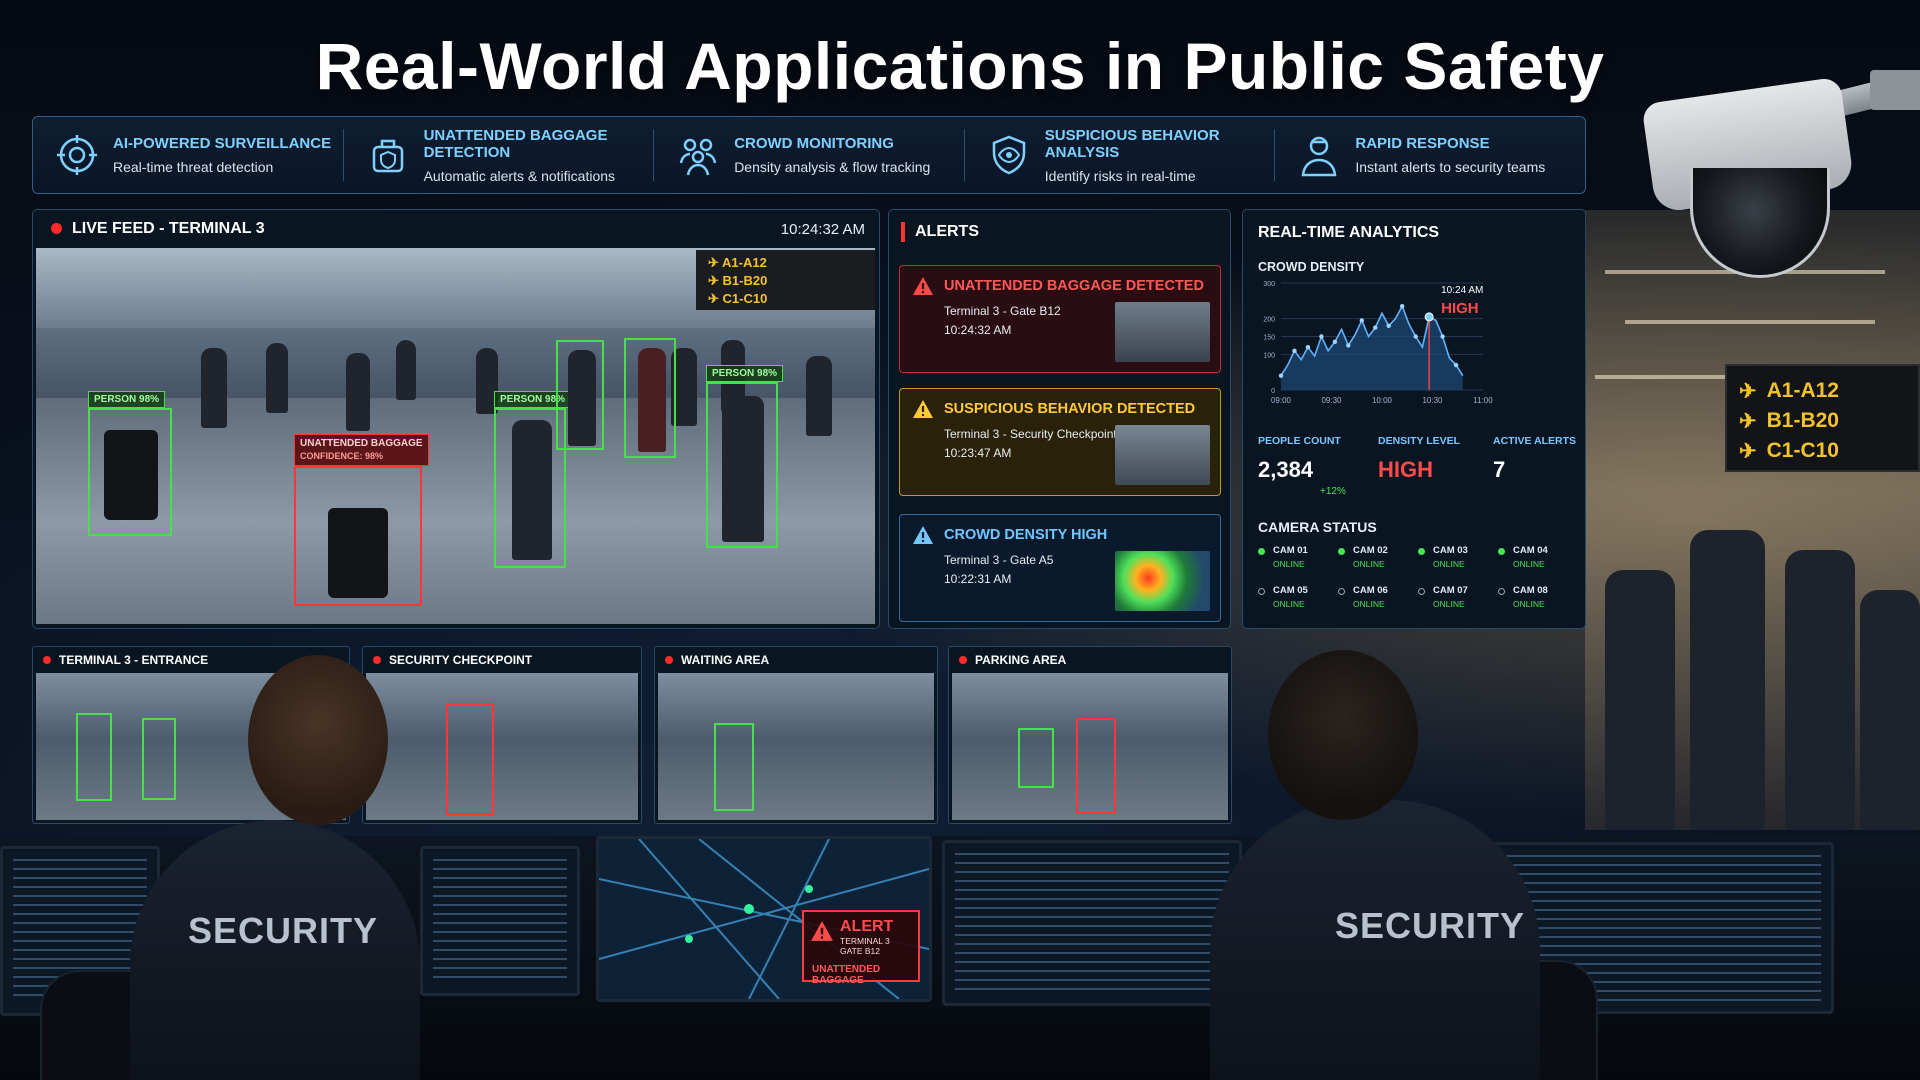  Describe the element at coordinates (1343, 735) in the screenshot. I see `officer-head` at that location.